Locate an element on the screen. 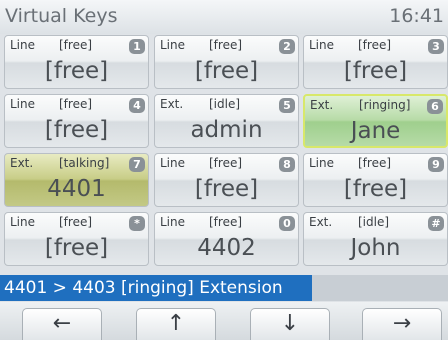 Image resolution: width=448 pixels, height=340 pixels. virtual-key-9: Line [free] 9 [free] is located at coordinates (375, 180).